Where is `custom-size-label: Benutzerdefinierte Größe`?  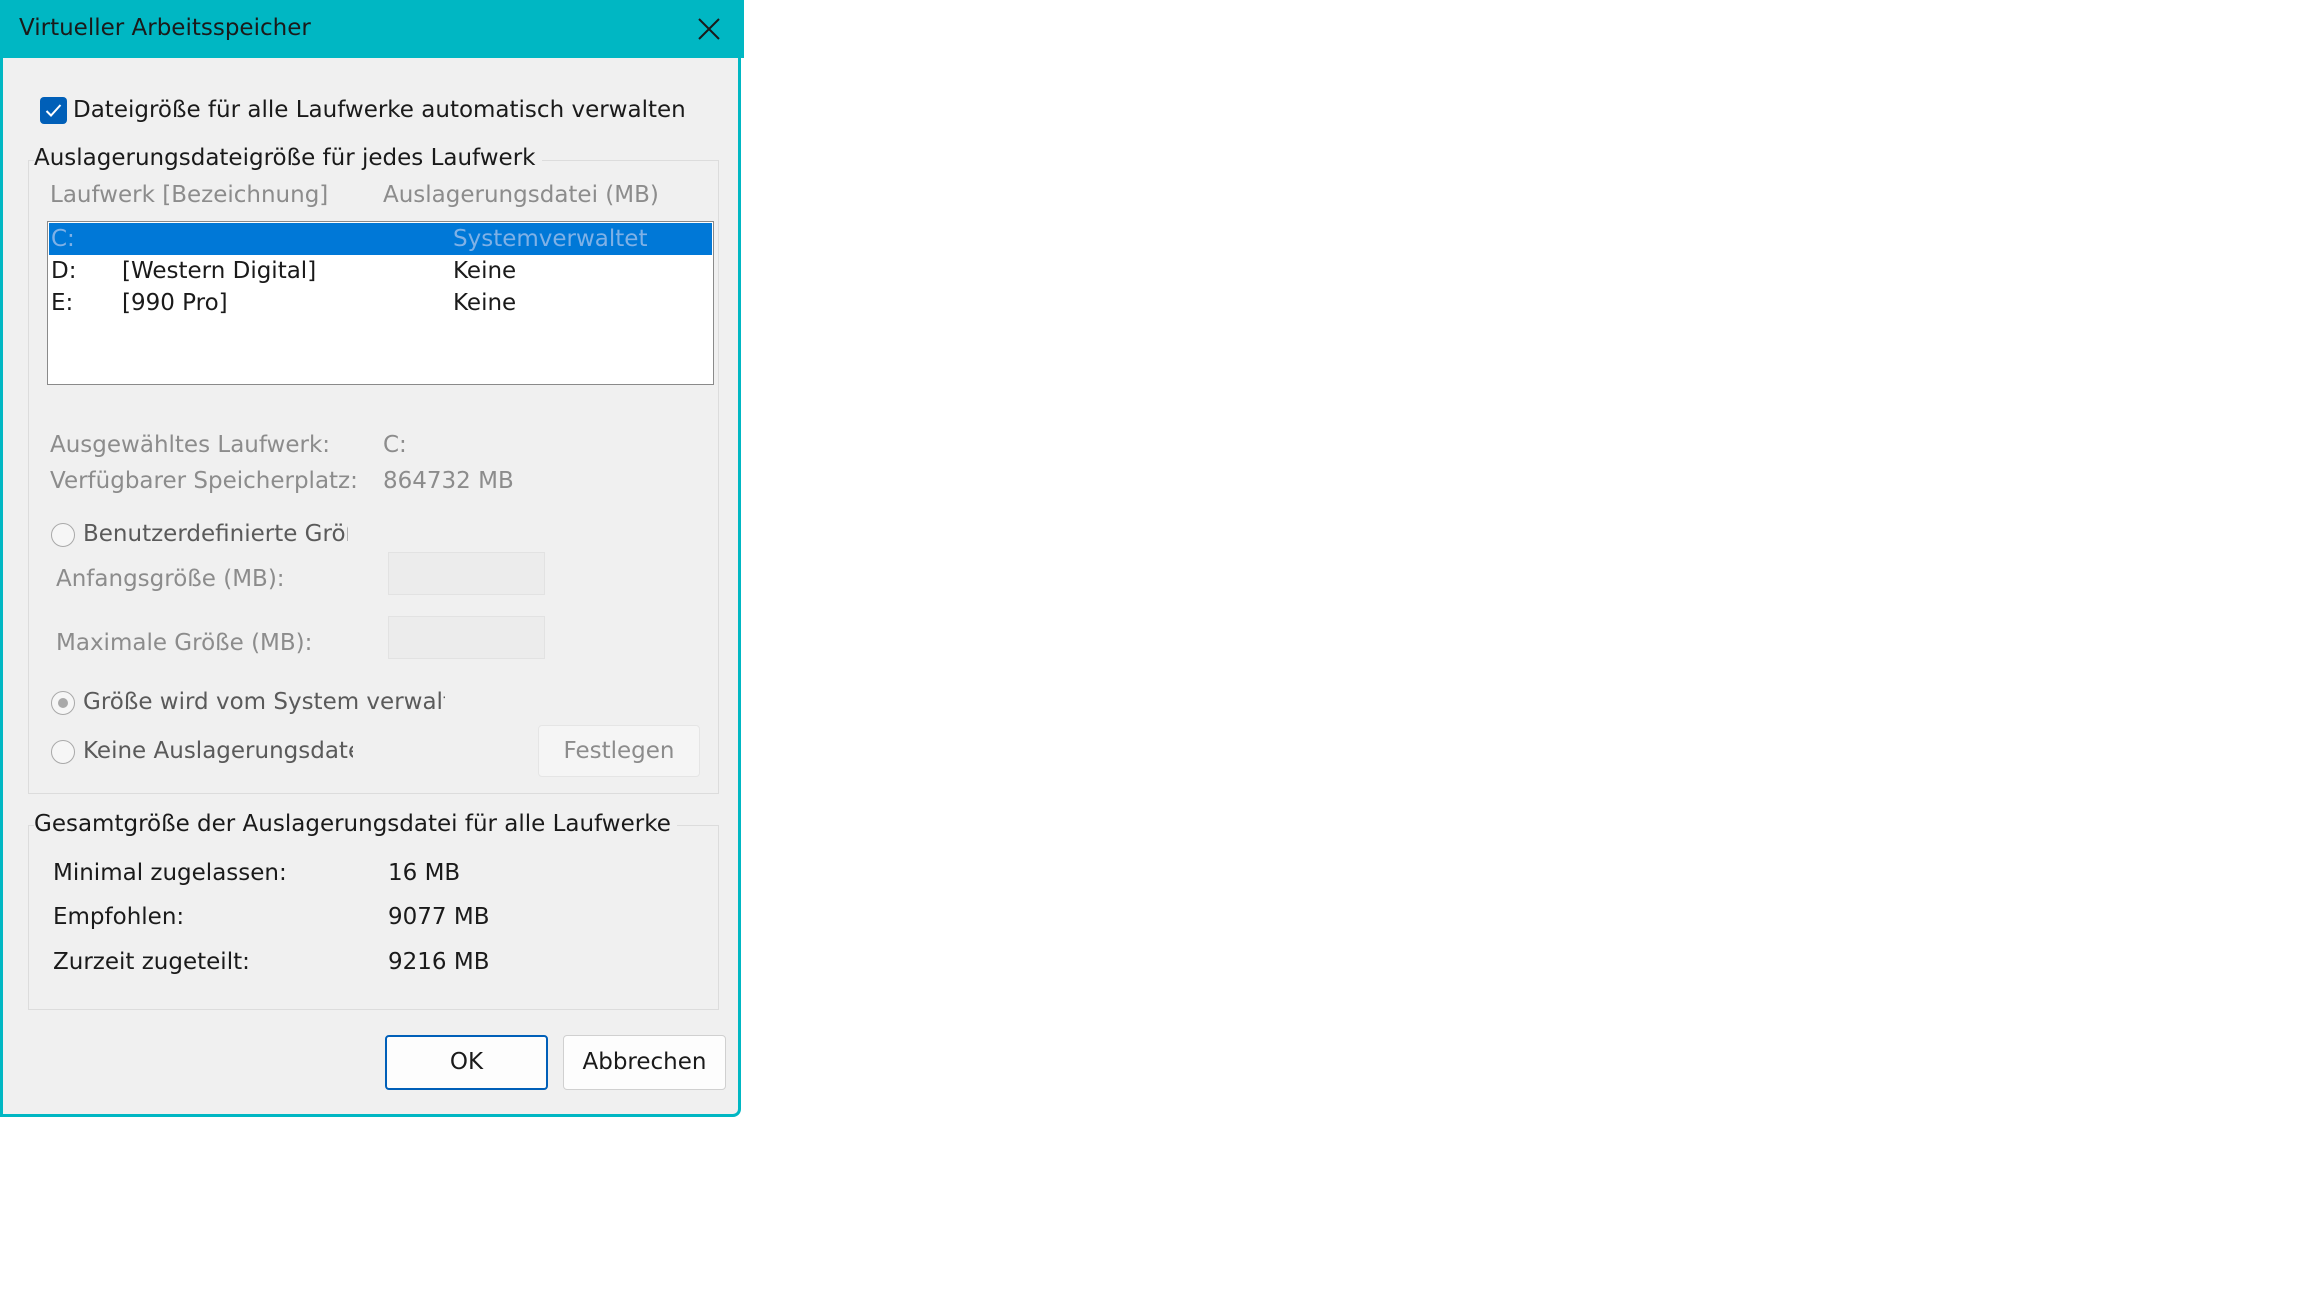 custom-size-label: Benutzerdefinierte Größe is located at coordinates (215, 534).